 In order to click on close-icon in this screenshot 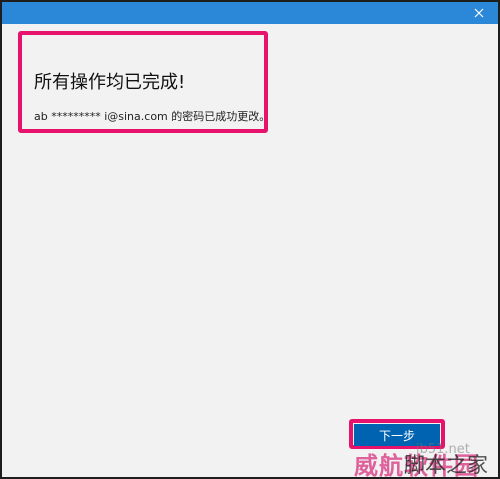, I will do `click(479, 13)`.